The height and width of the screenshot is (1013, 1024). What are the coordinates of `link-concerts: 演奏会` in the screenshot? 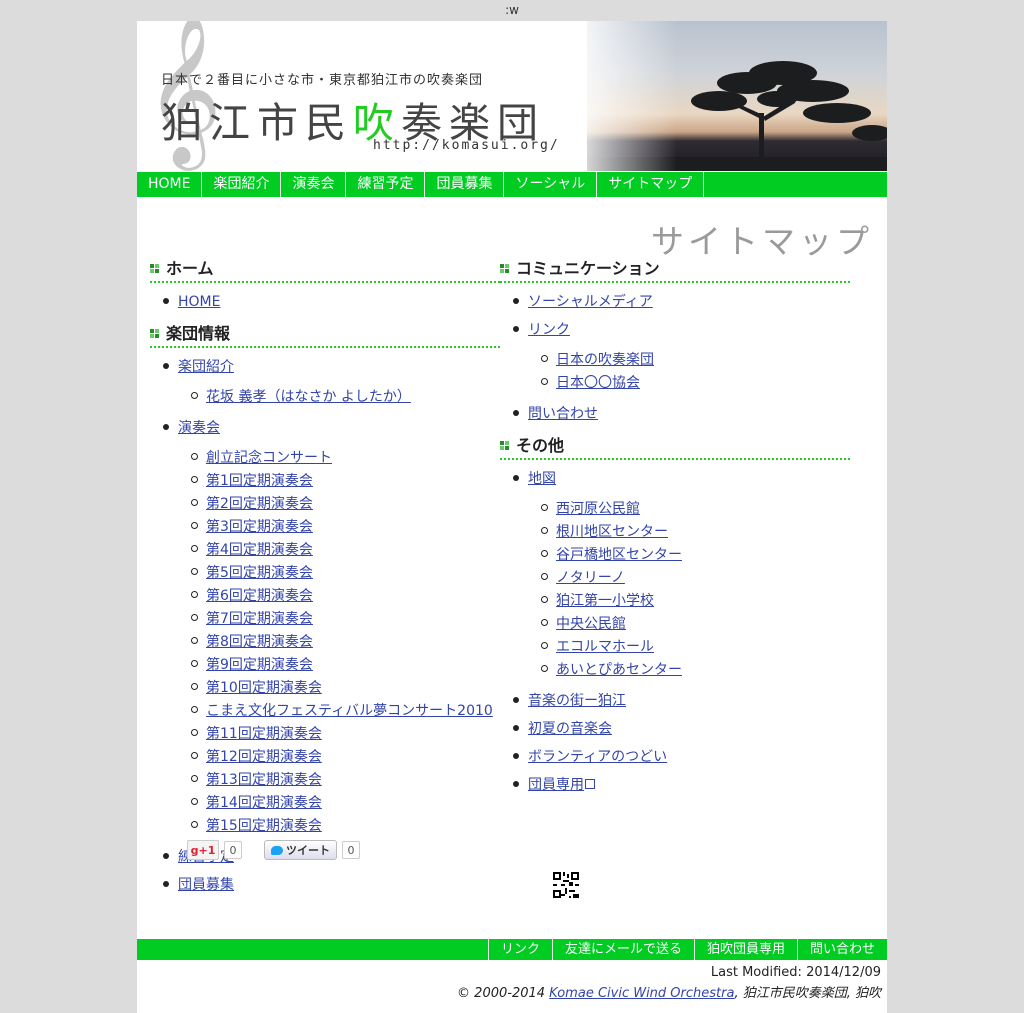 It's located at (199, 428).